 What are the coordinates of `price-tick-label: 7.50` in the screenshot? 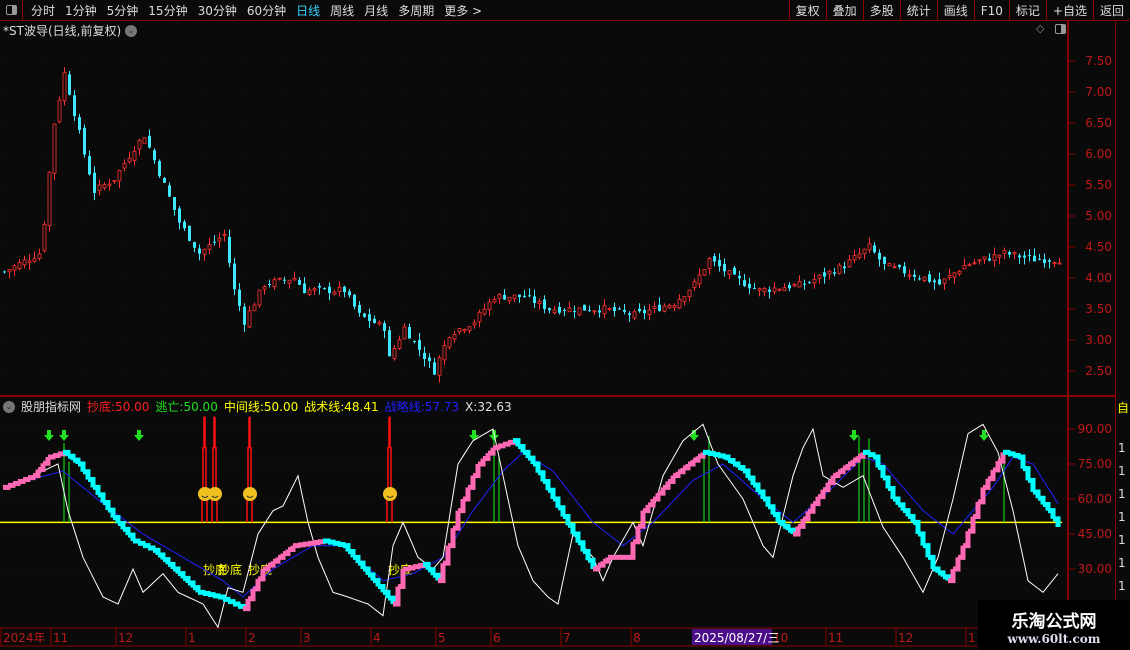 It's located at (1098, 61).